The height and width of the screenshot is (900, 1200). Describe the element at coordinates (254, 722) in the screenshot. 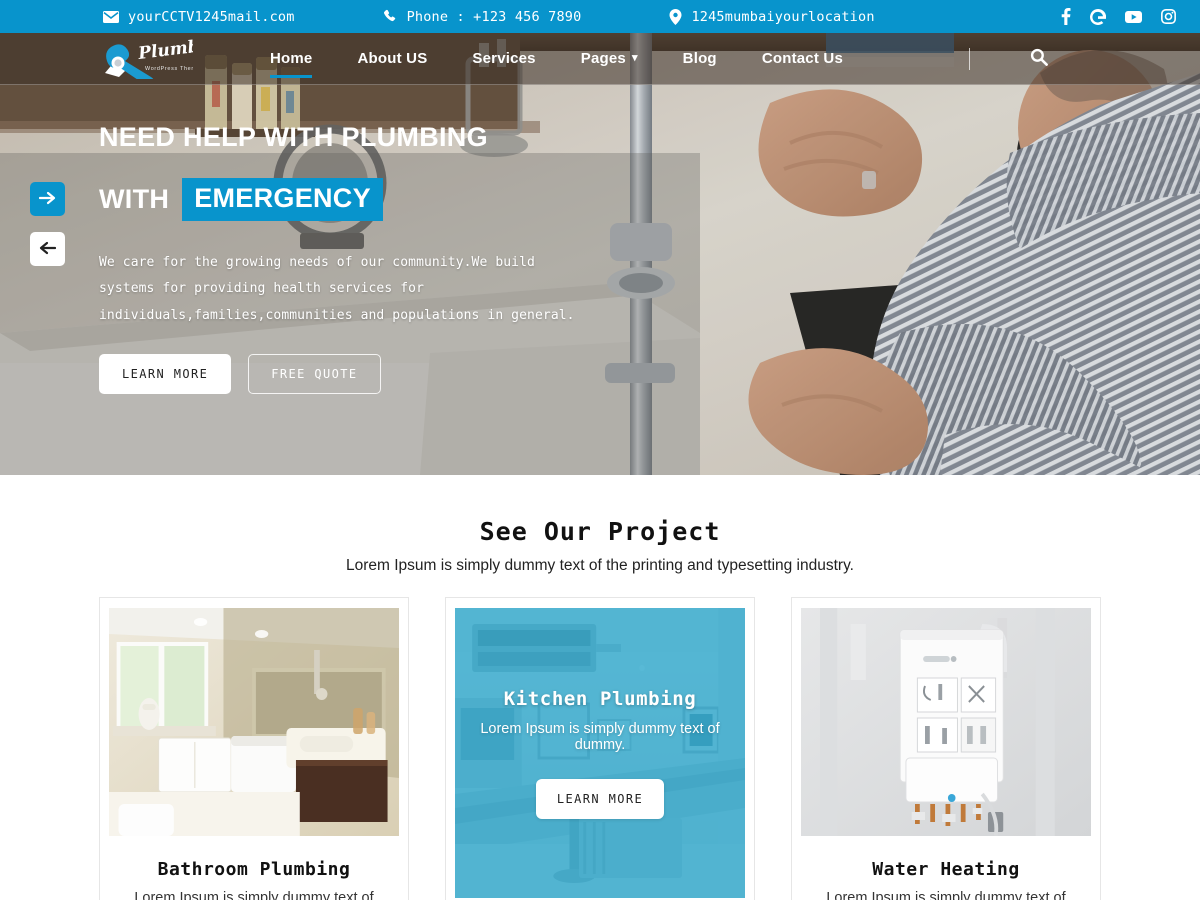

I see `bathroom-photo` at that location.